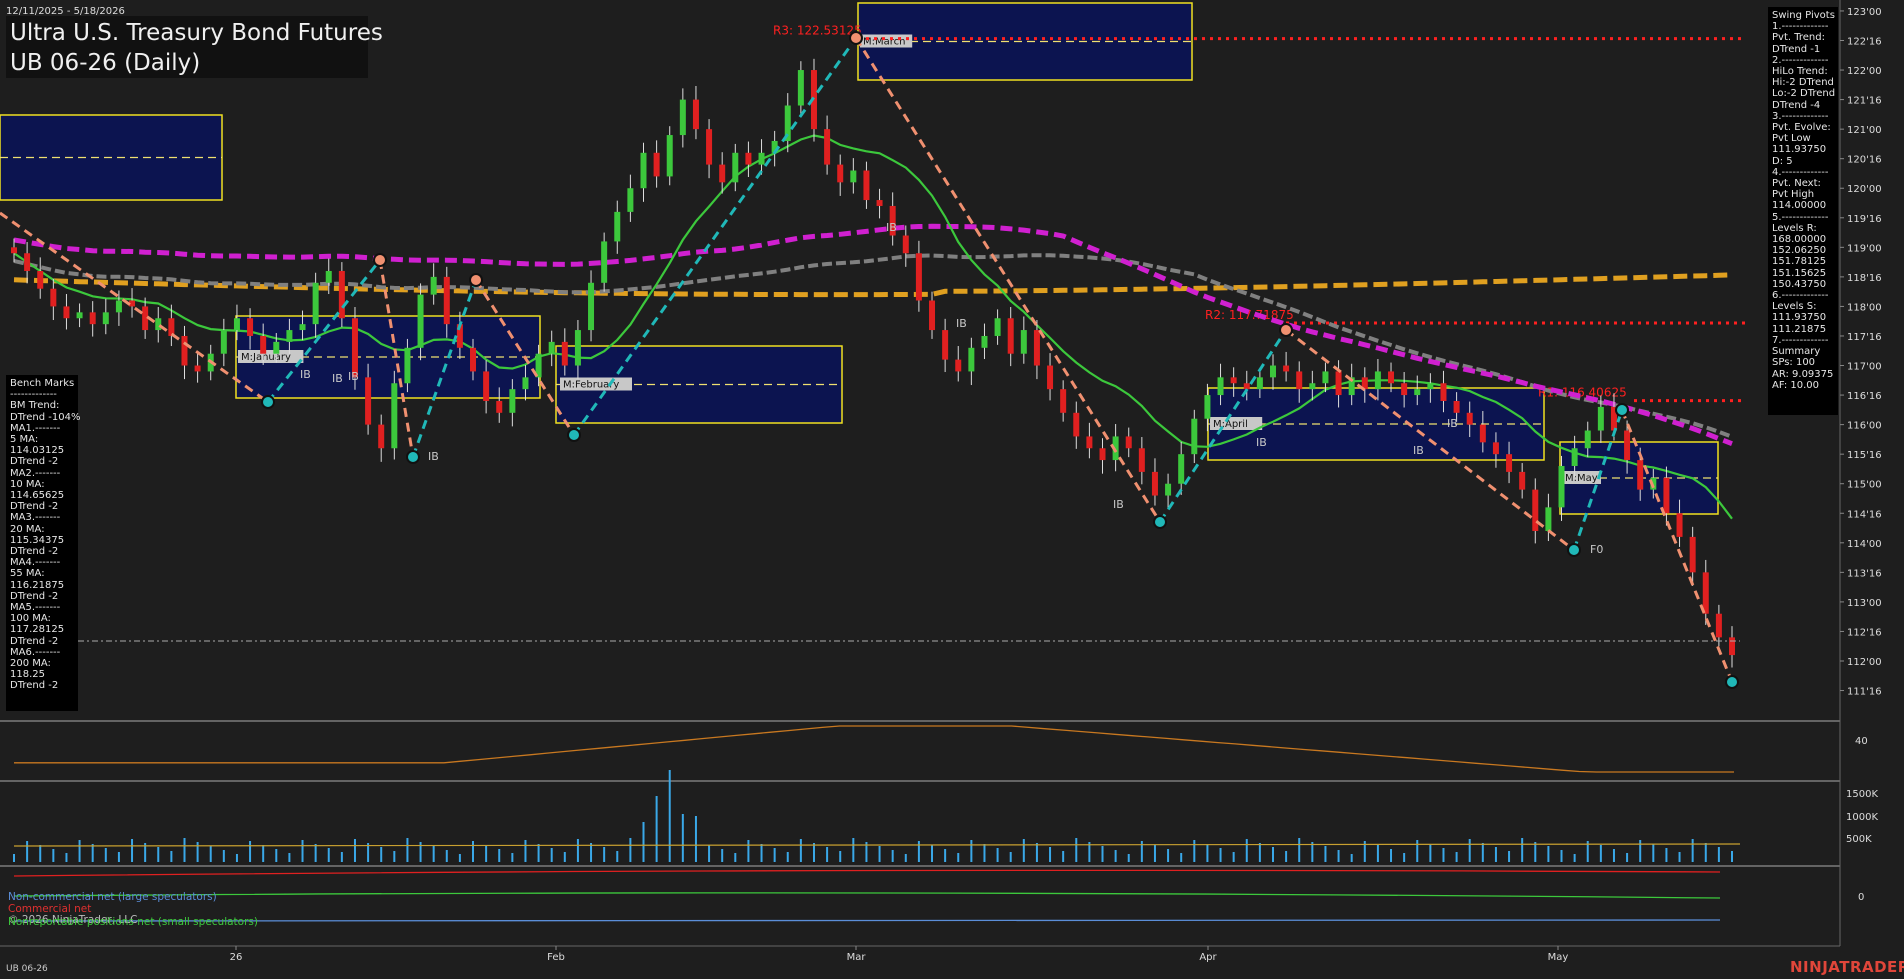 Image resolution: width=1904 pixels, height=979 pixels. Describe the element at coordinates (1558, 957) in the screenshot. I see `x-tick-label: May` at that location.